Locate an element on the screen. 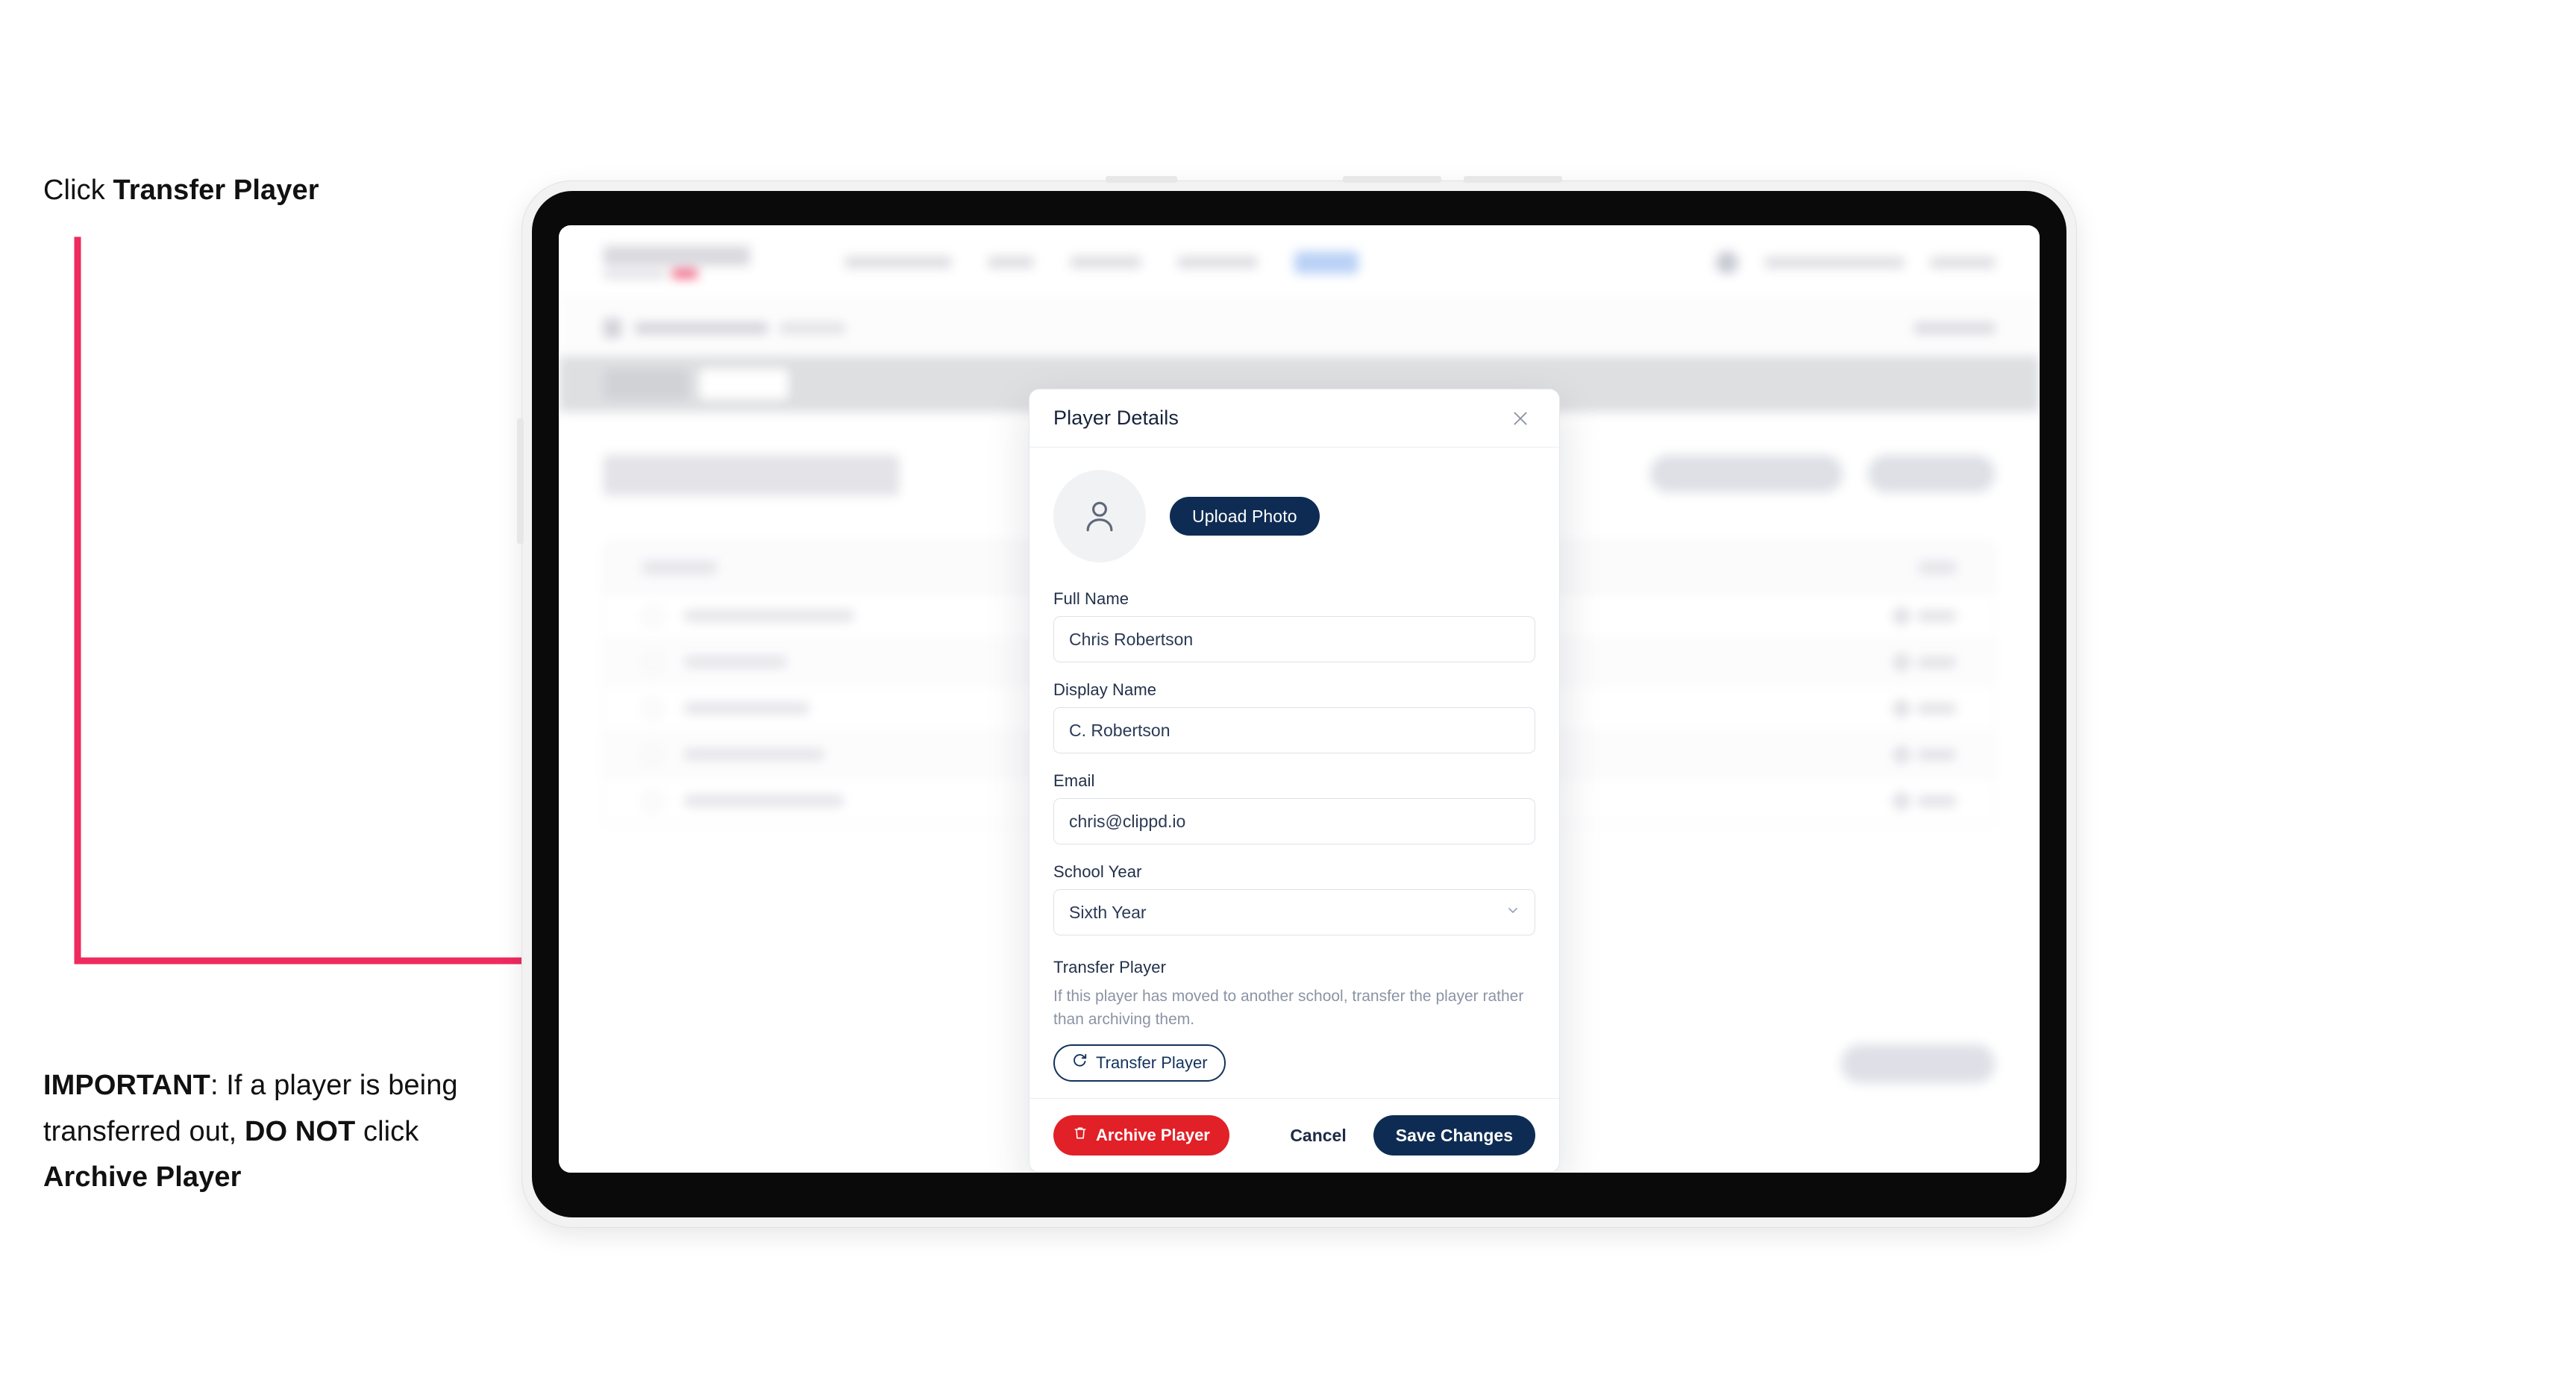  side-button is located at coordinates (520, 481).